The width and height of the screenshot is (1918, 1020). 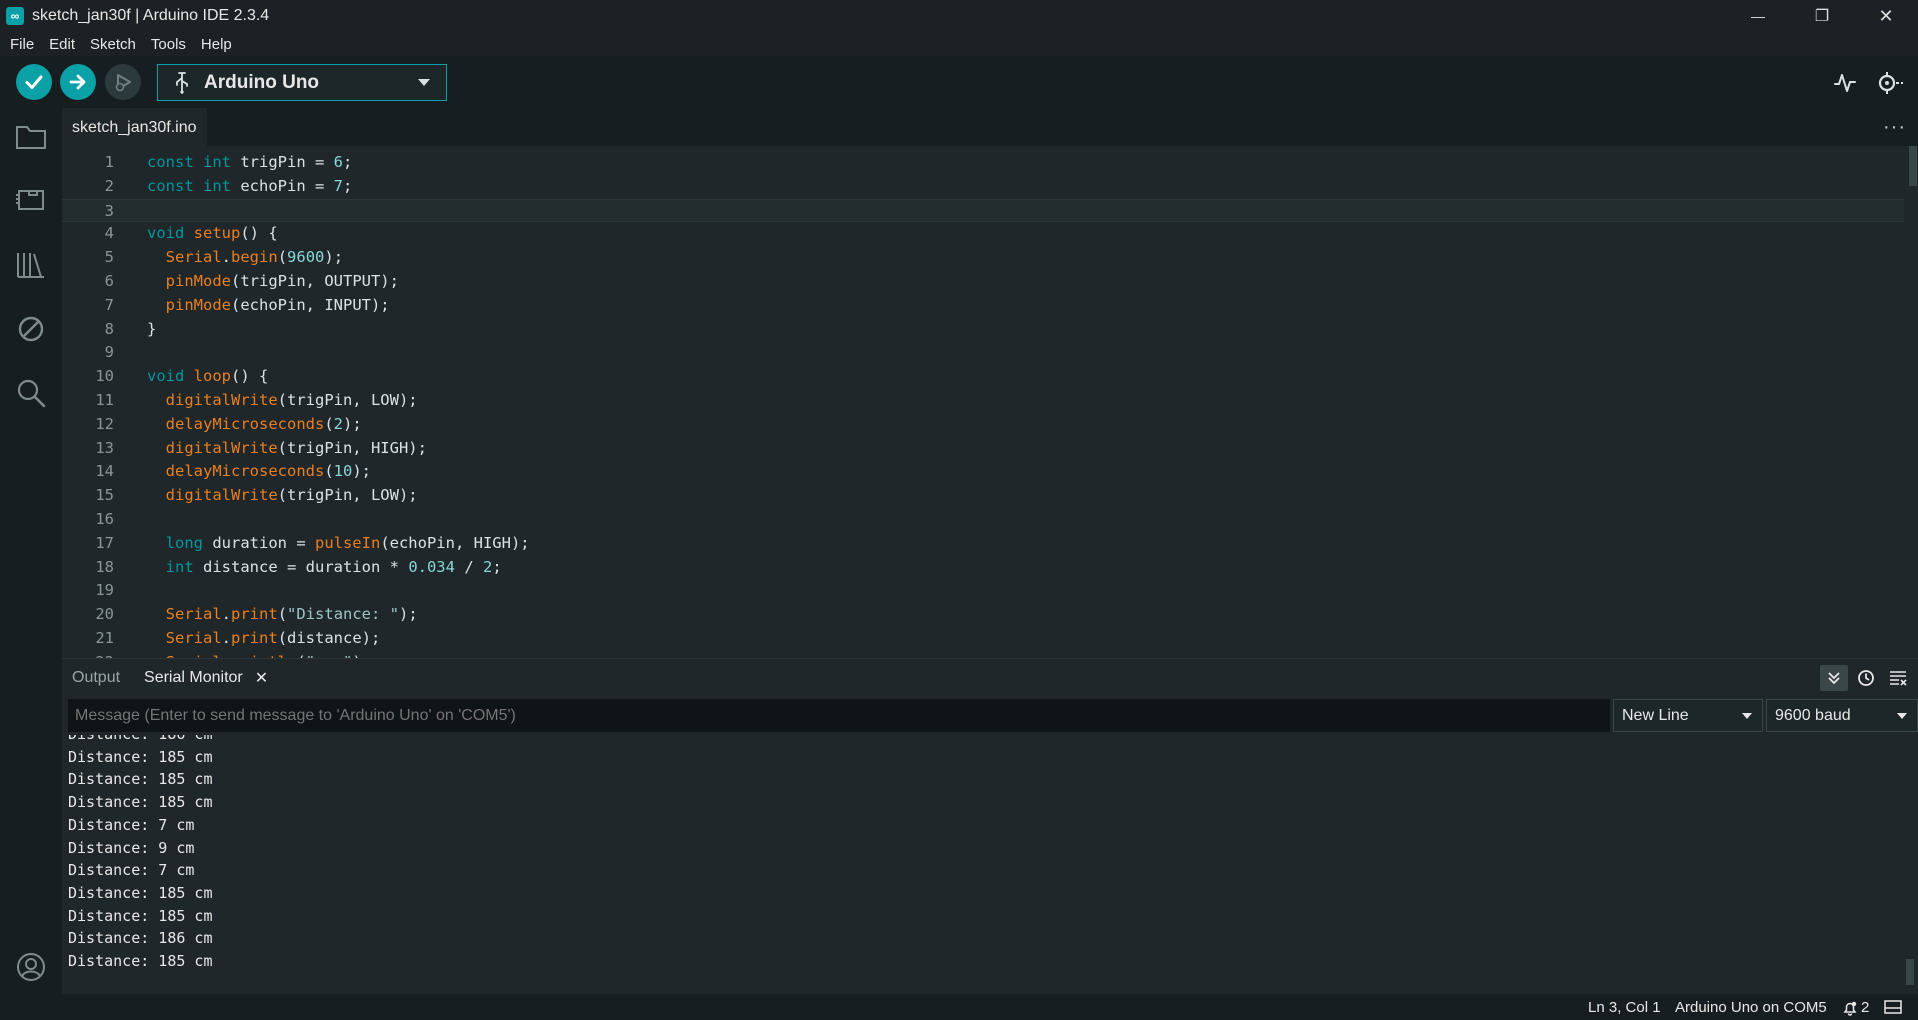 I want to click on code-line: 3, so click(x=983, y=210).